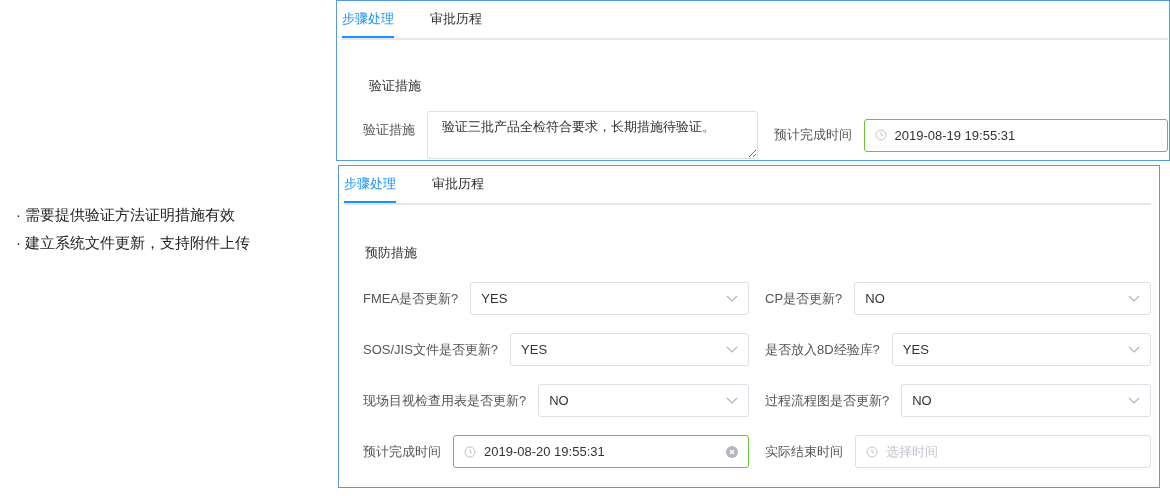 This screenshot has height=496, width=1170. Describe the element at coordinates (126, 215) in the screenshot. I see `note-text: · 需要提供验证方法证明措施有效` at that location.